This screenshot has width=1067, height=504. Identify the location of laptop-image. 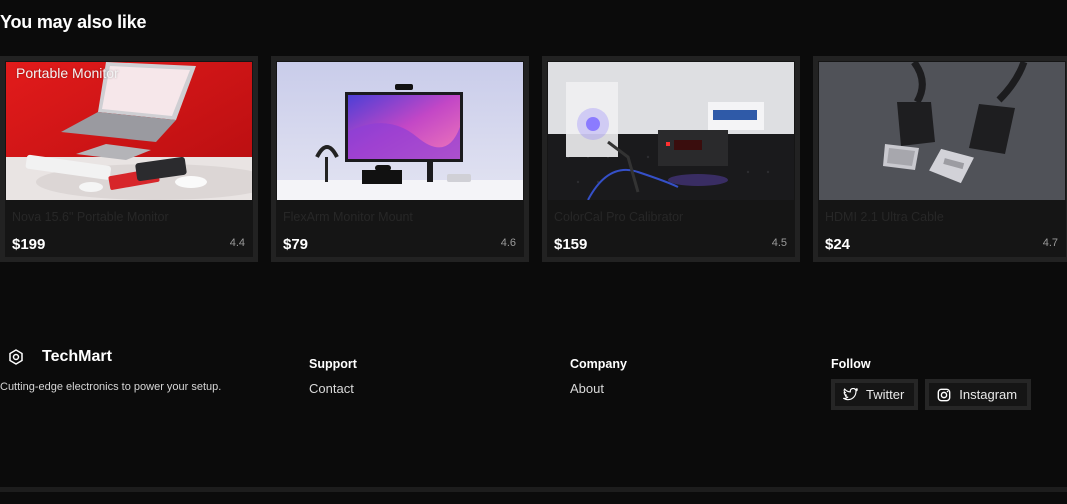
(129, 131).